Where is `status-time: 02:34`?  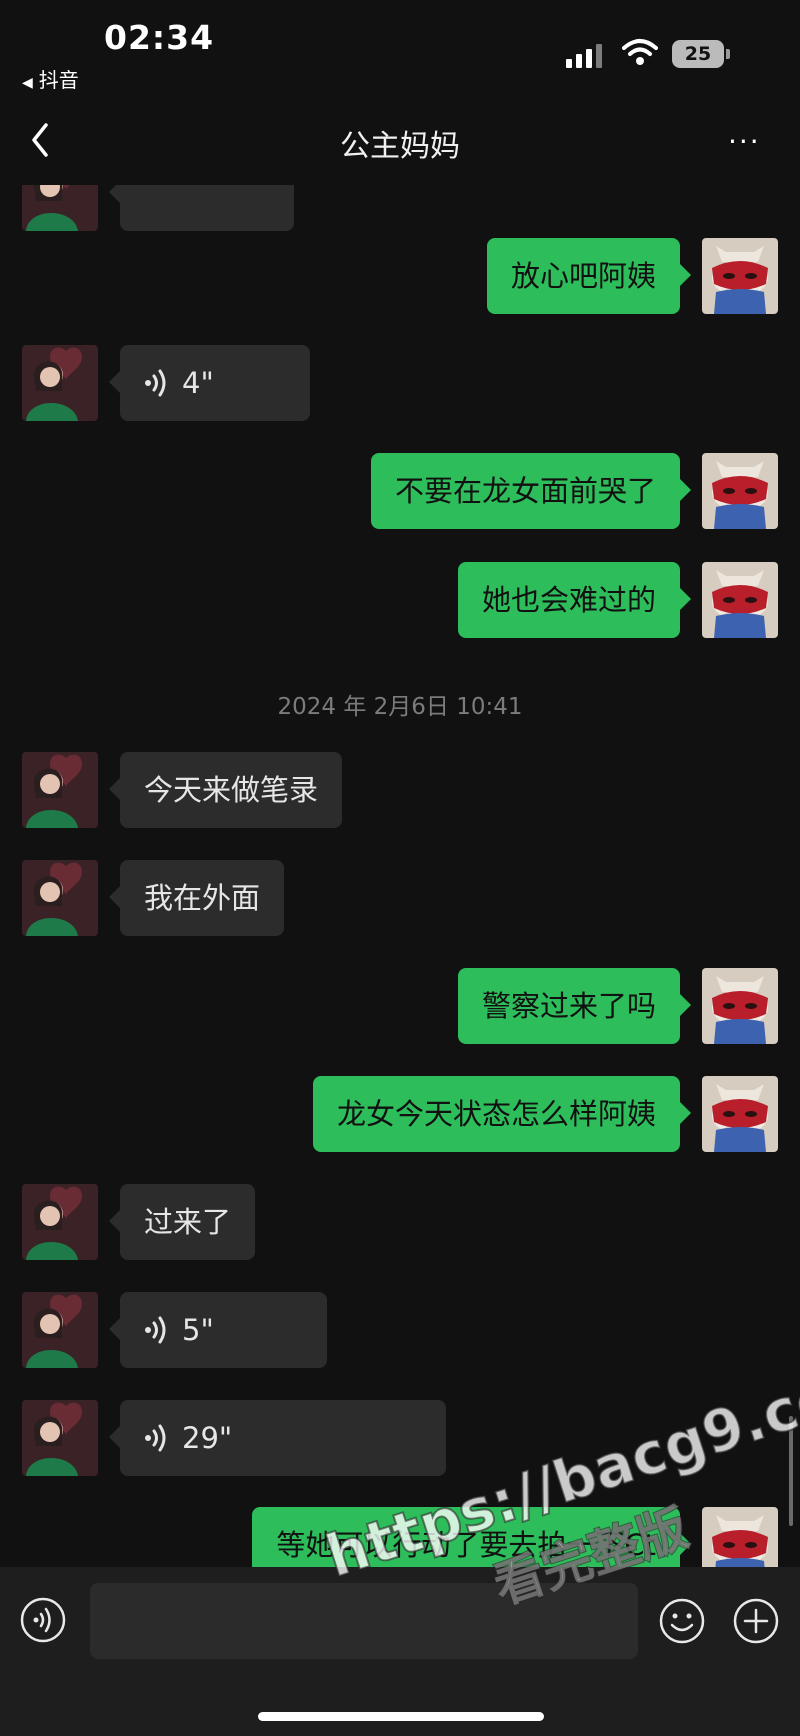
status-time: 02:34 is located at coordinates (159, 37).